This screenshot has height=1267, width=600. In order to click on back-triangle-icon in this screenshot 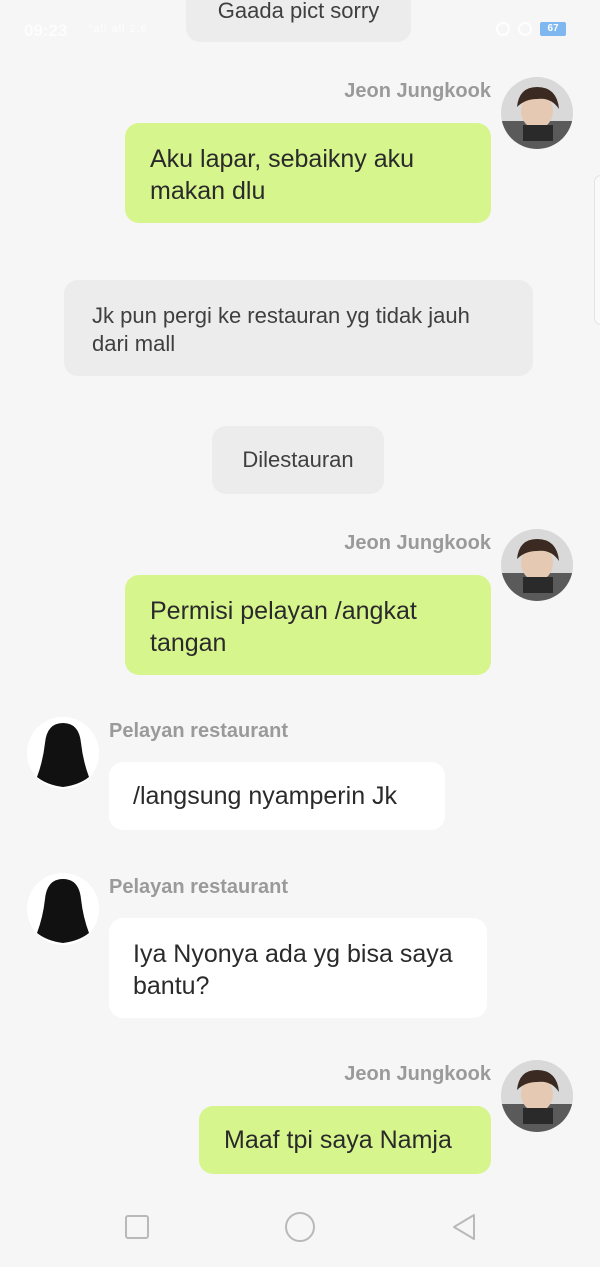, I will do `click(464, 1227)`.